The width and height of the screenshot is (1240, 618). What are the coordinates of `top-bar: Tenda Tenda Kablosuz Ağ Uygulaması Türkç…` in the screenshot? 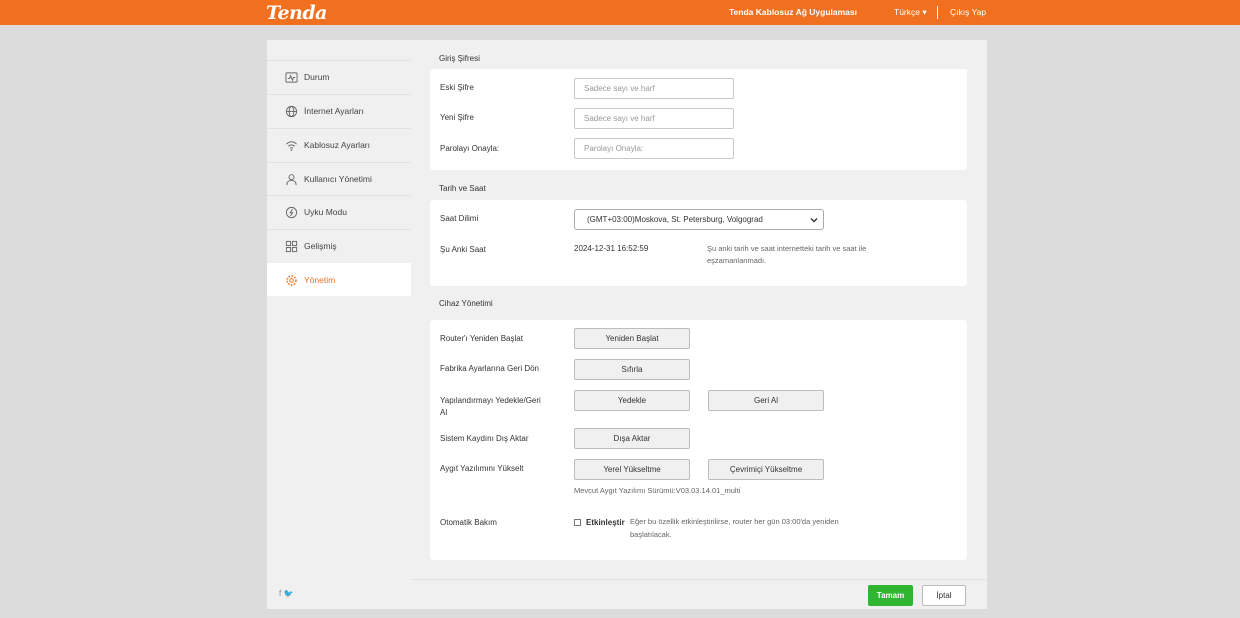 It's located at (620, 12).